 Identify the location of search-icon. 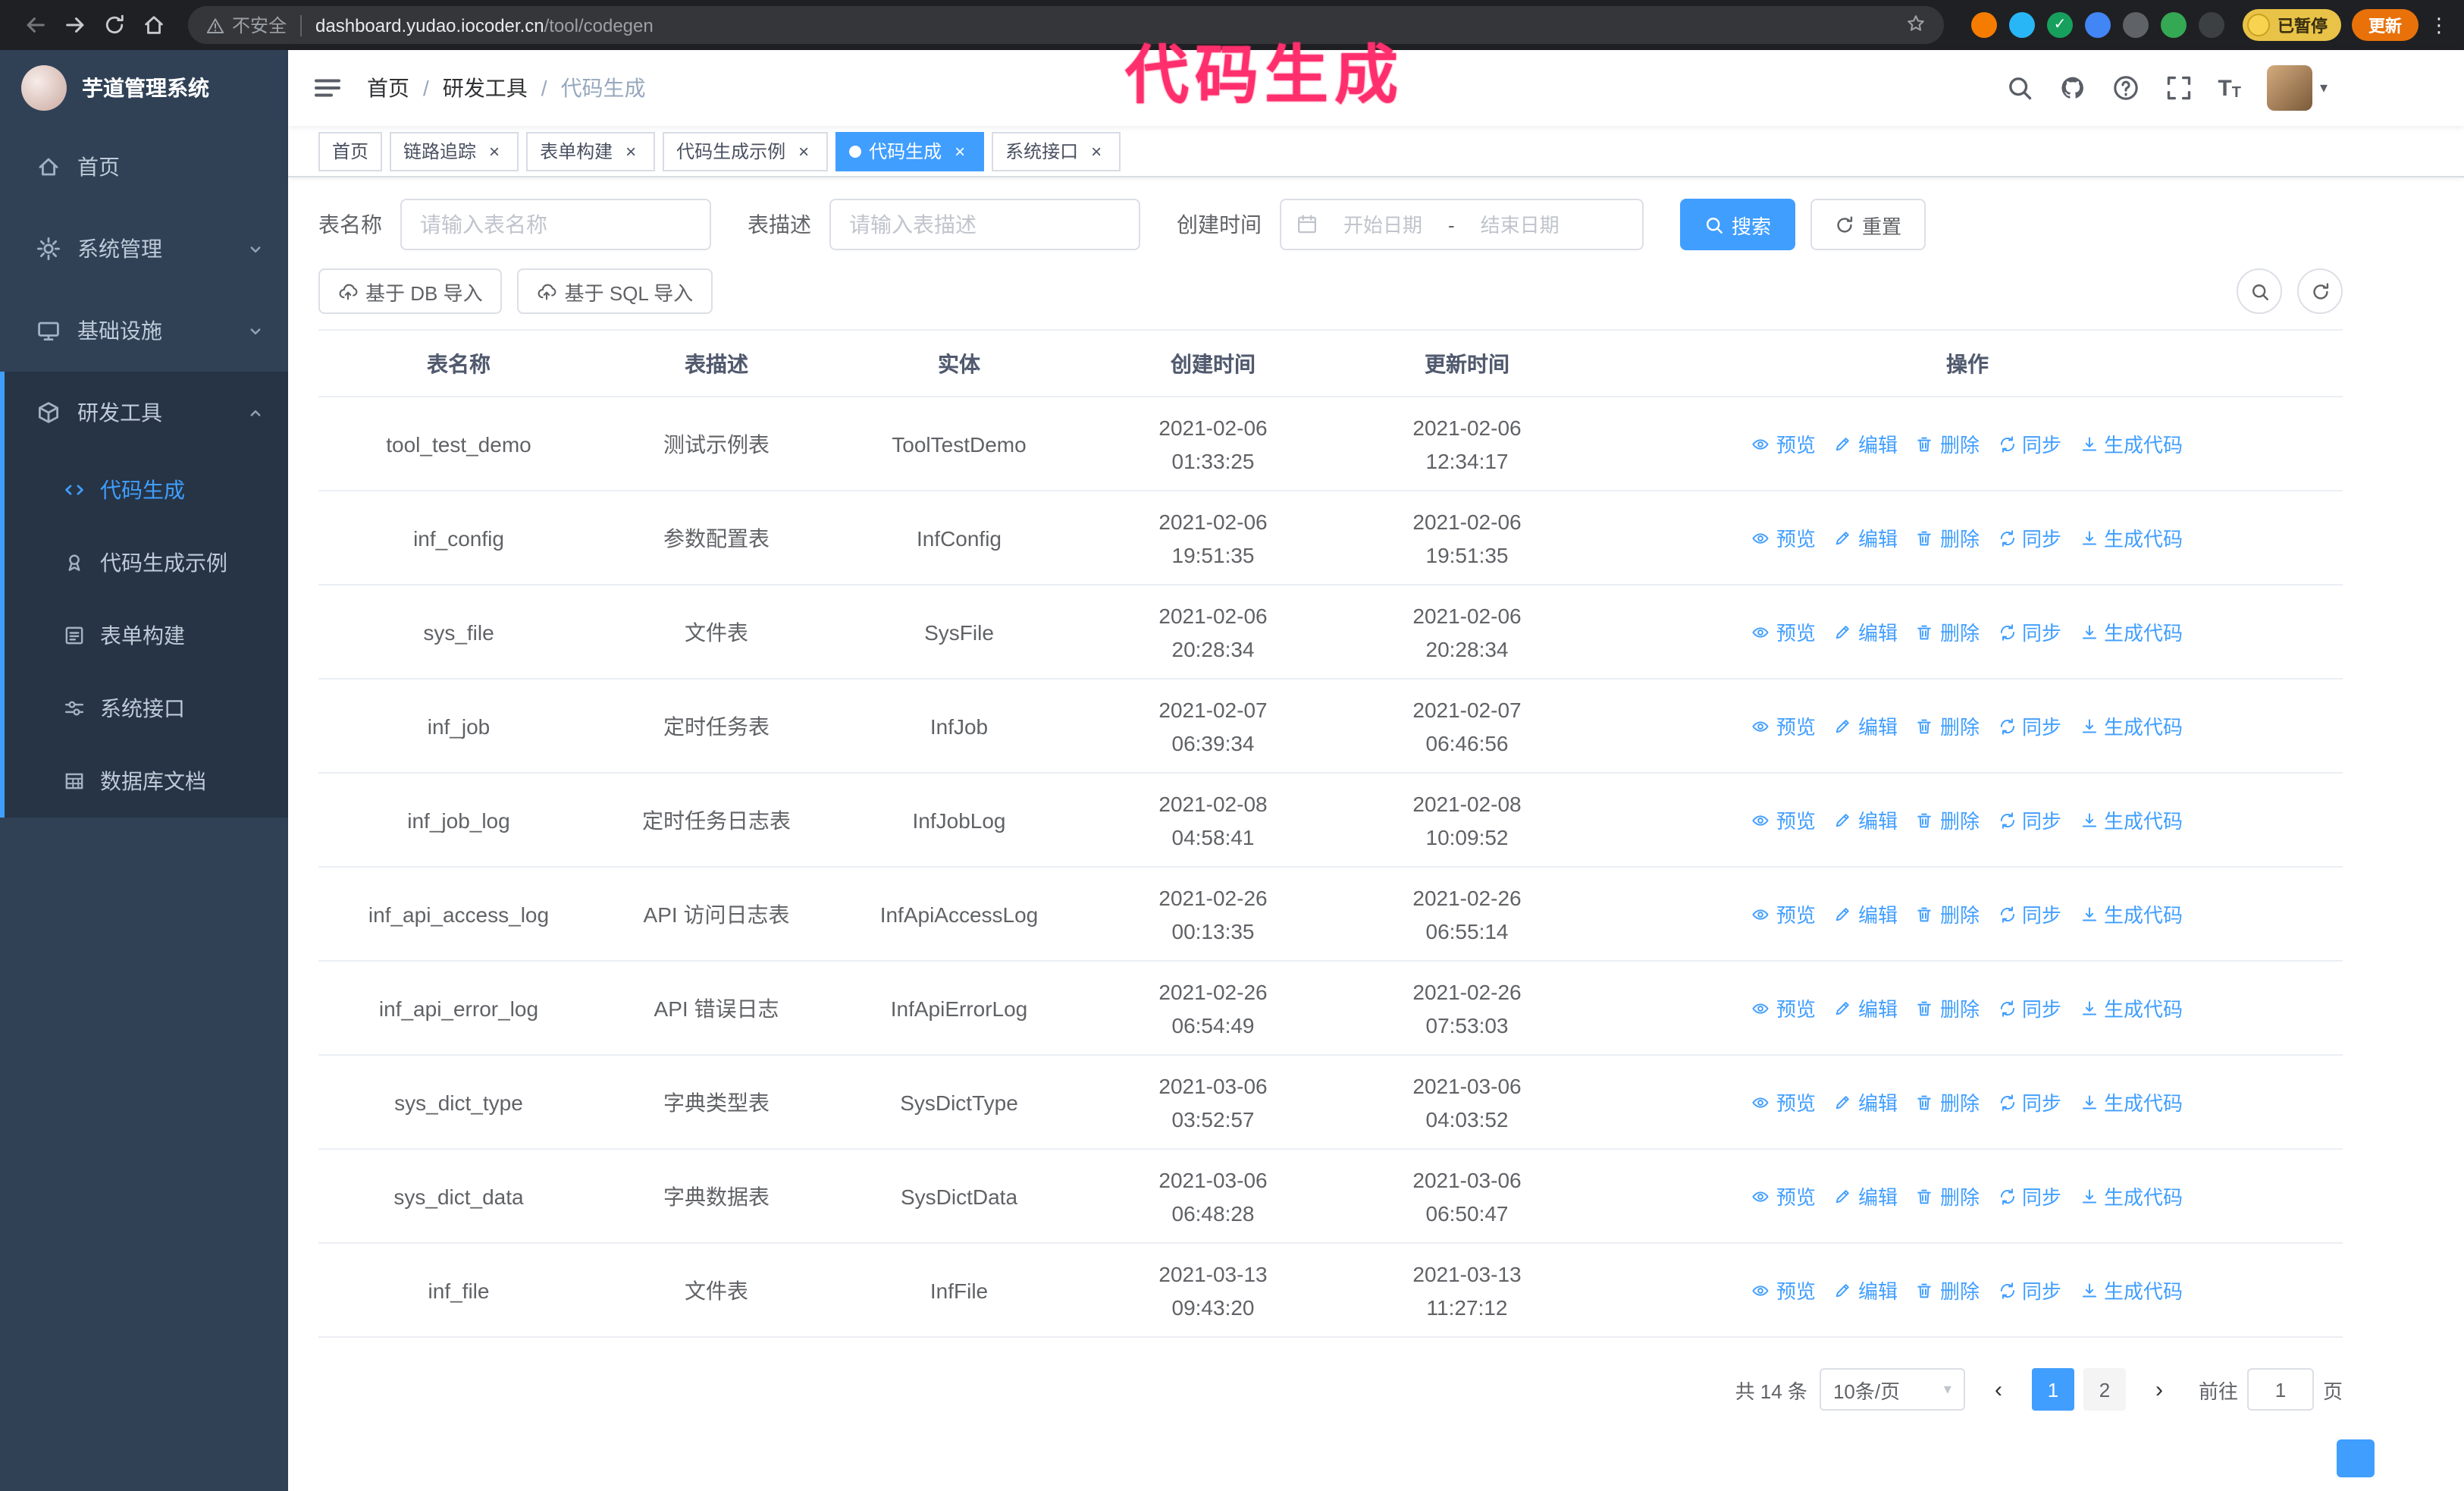
(2019, 88).